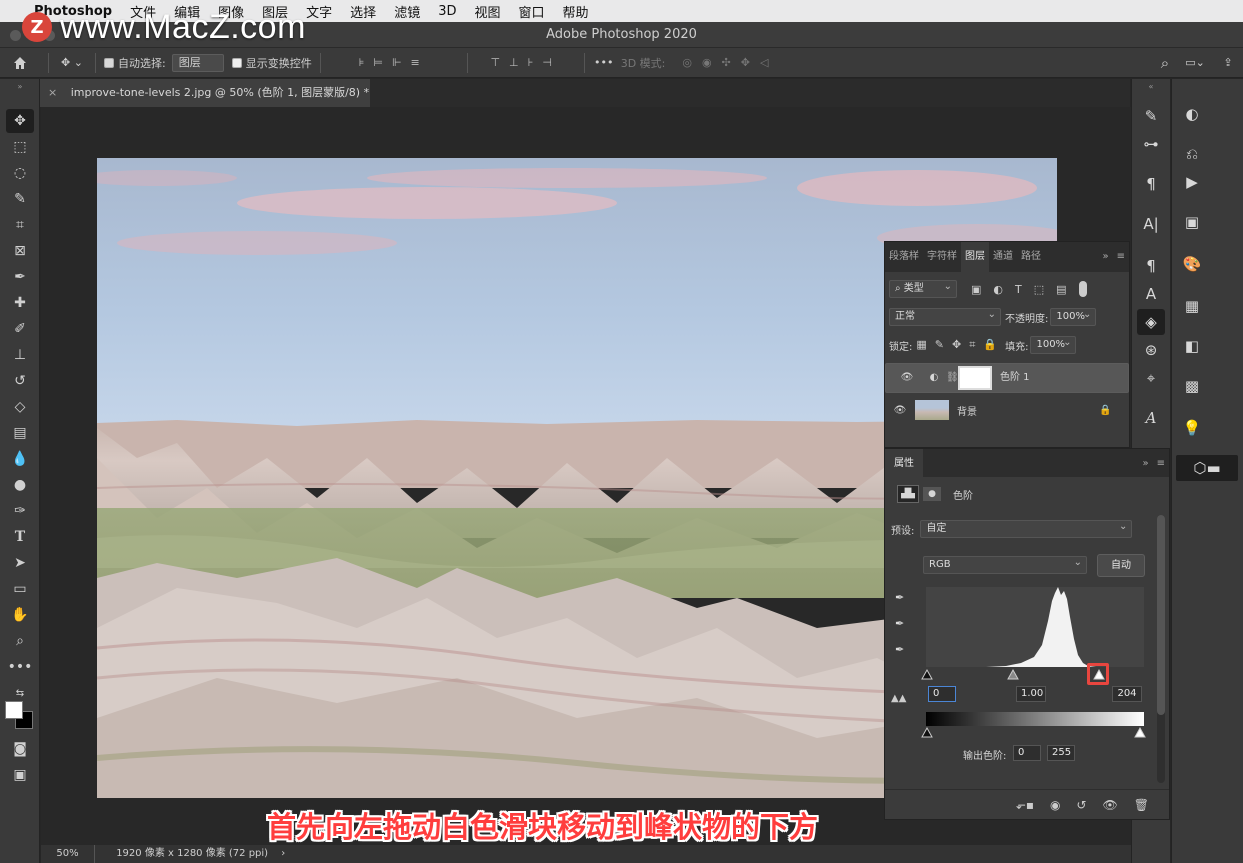 The height and width of the screenshot is (863, 1243). I want to click on preset-dropdown: 自定, so click(1026, 528).